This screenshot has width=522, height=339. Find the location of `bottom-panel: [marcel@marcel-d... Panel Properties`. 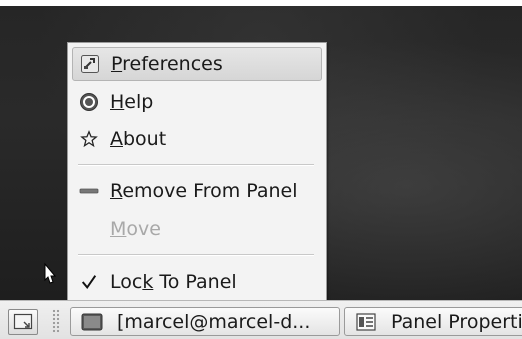

bottom-panel: [marcel@marcel-d... Panel Properties is located at coordinates (261, 319).